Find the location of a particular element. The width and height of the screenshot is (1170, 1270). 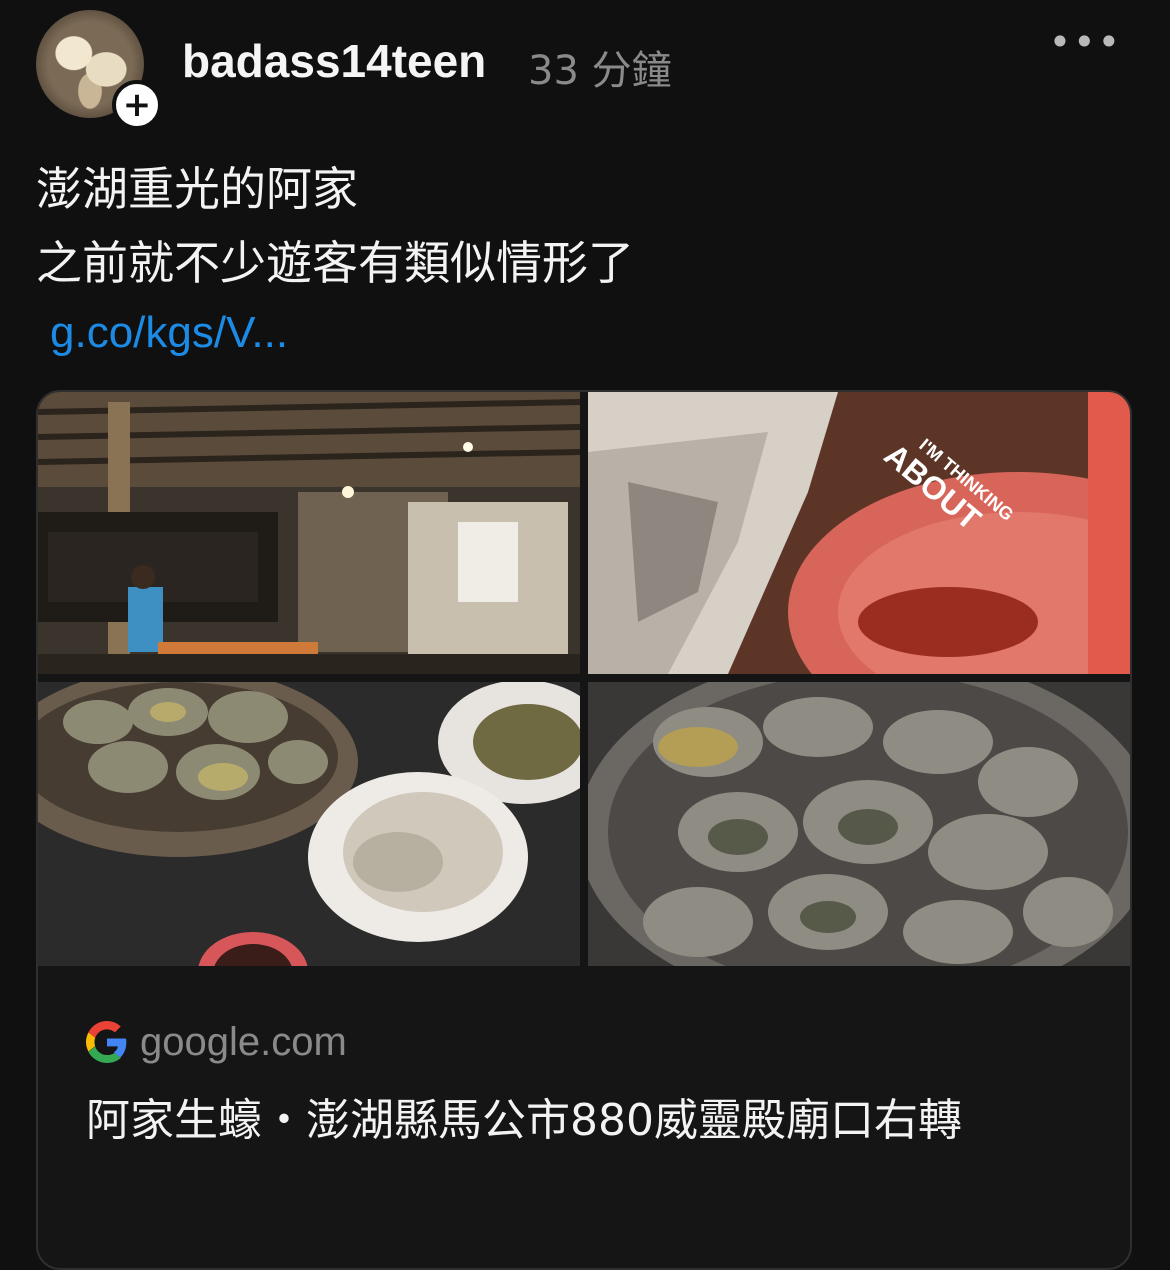

source-domain: google.com is located at coordinates (243, 1041).